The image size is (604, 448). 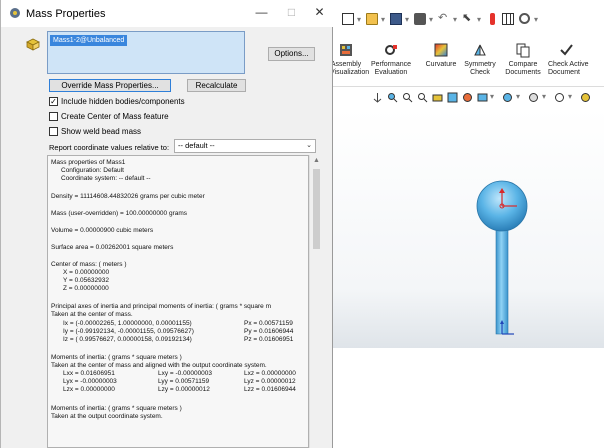 I want to click on render-tools-icon, so click(x=585, y=97).